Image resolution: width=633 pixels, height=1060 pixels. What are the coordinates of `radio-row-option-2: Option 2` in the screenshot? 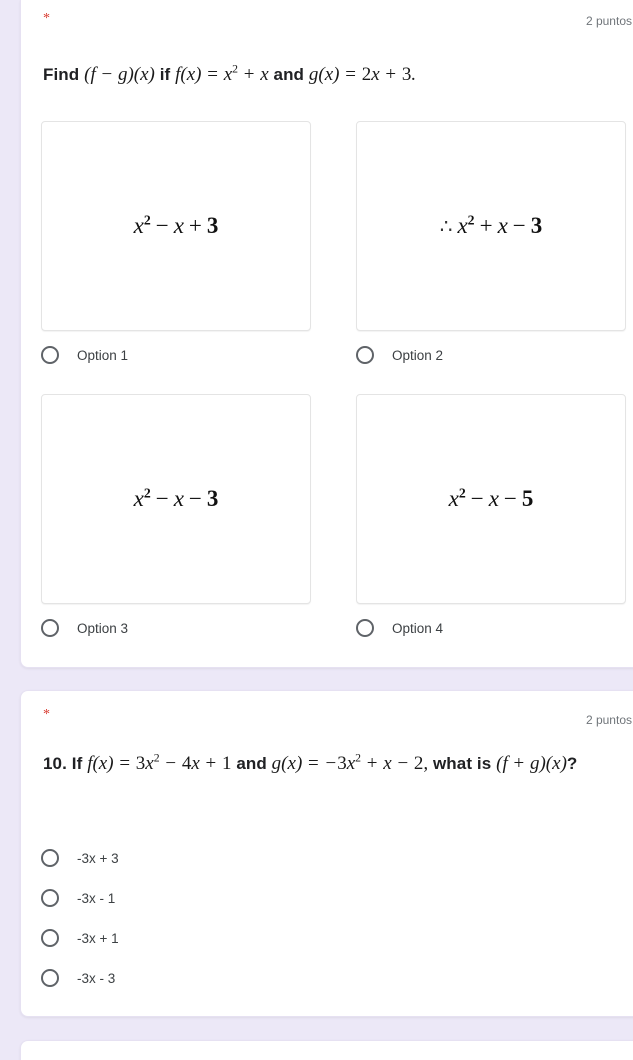 It's located at (399, 355).